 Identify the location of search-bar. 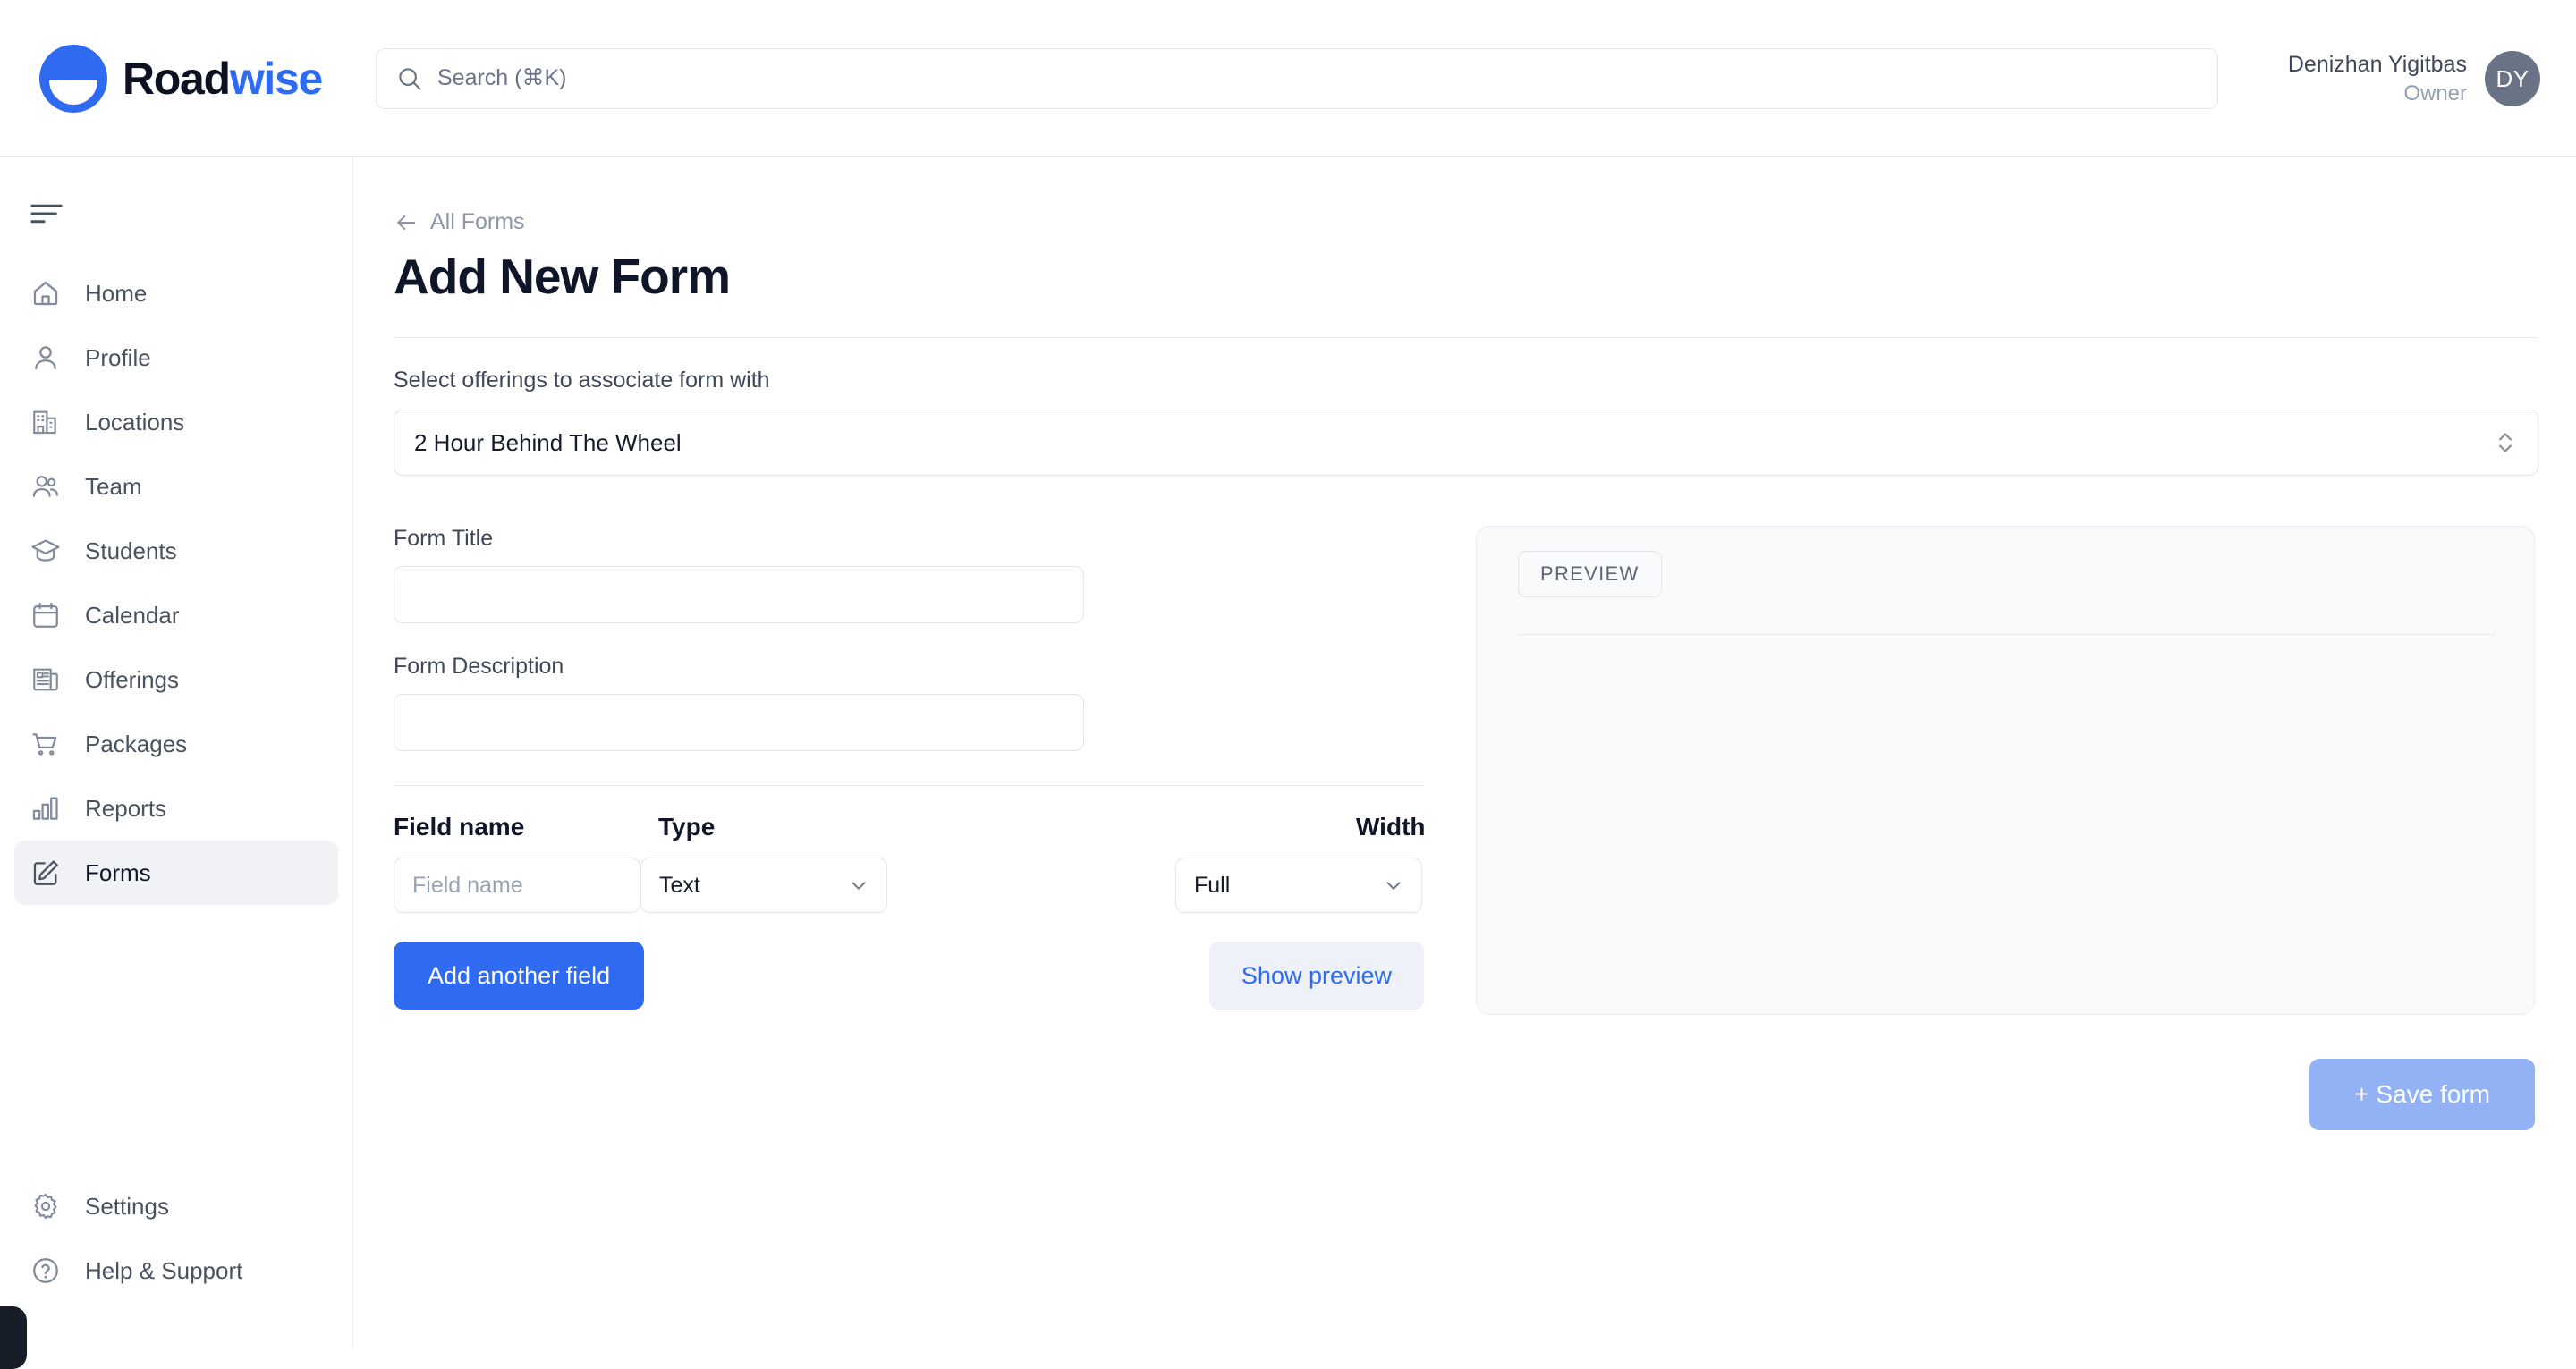
(1297, 78).